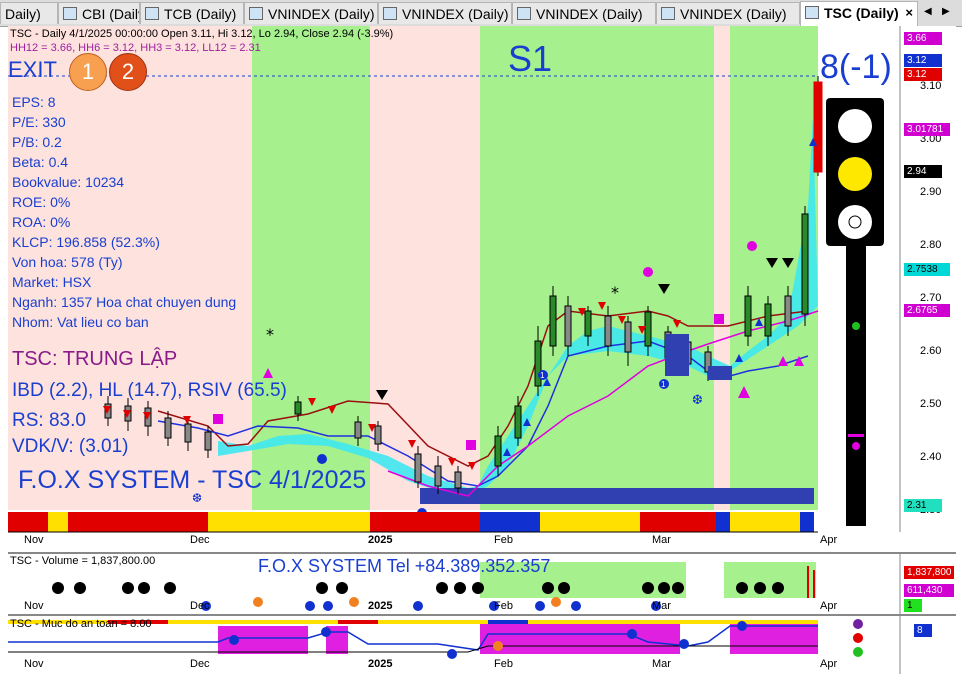 Image resolution: width=962 pixels, height=674 pixels. What do you see at coordinates (861, 13) in the screenshot?
I see `tab-label: TSC (Daily)` at bounding box center [861, 13].